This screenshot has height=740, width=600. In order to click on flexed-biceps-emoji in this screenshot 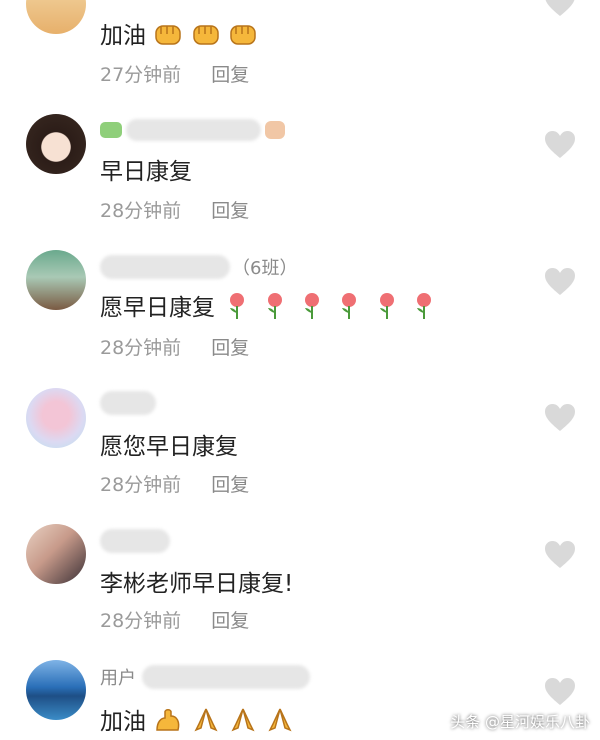, I will do `click(168, 723)`.